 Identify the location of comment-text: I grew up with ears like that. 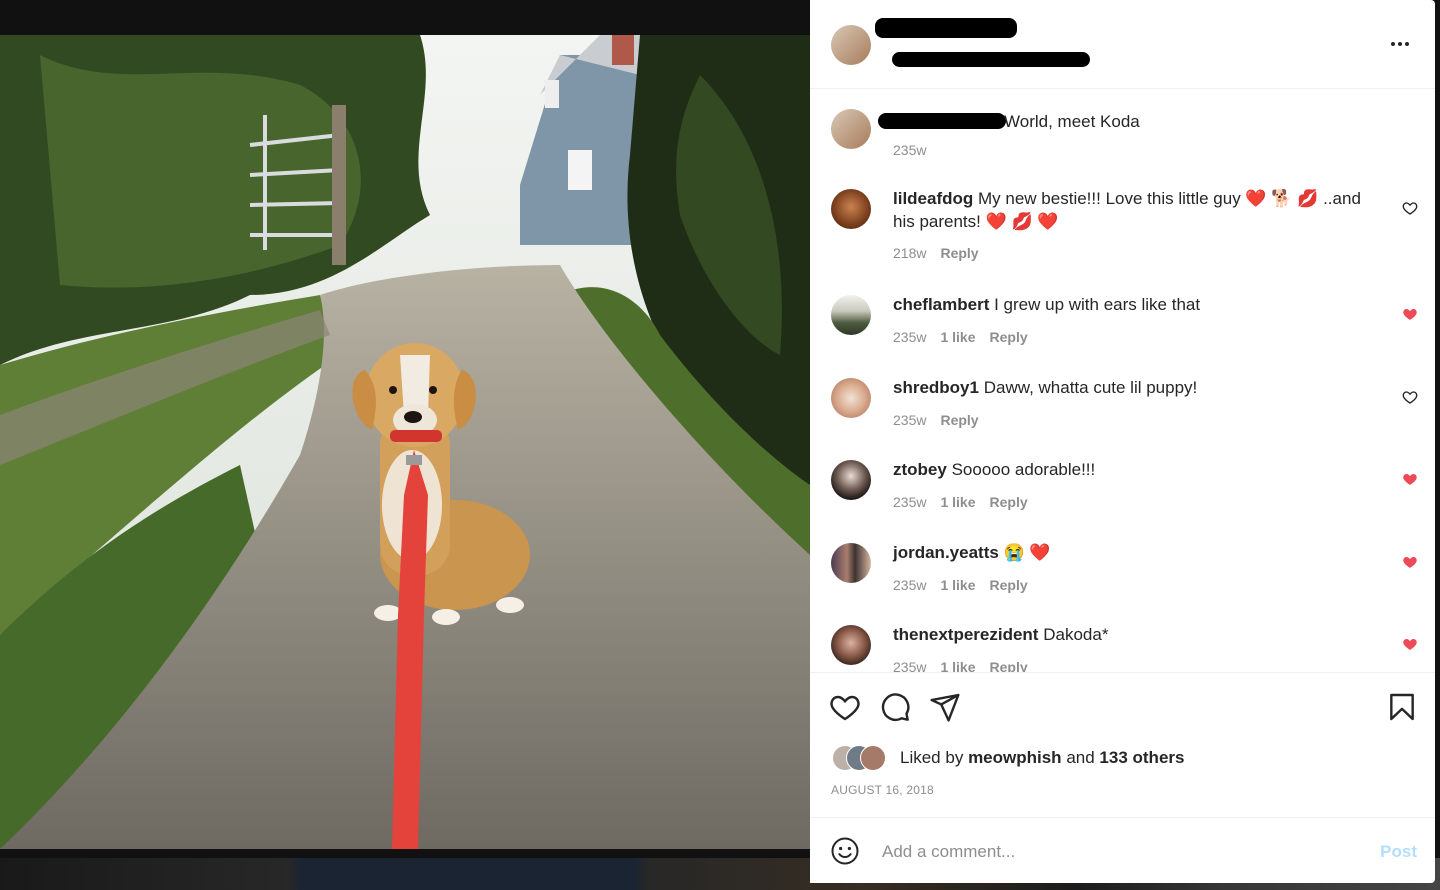
(1097, 304).